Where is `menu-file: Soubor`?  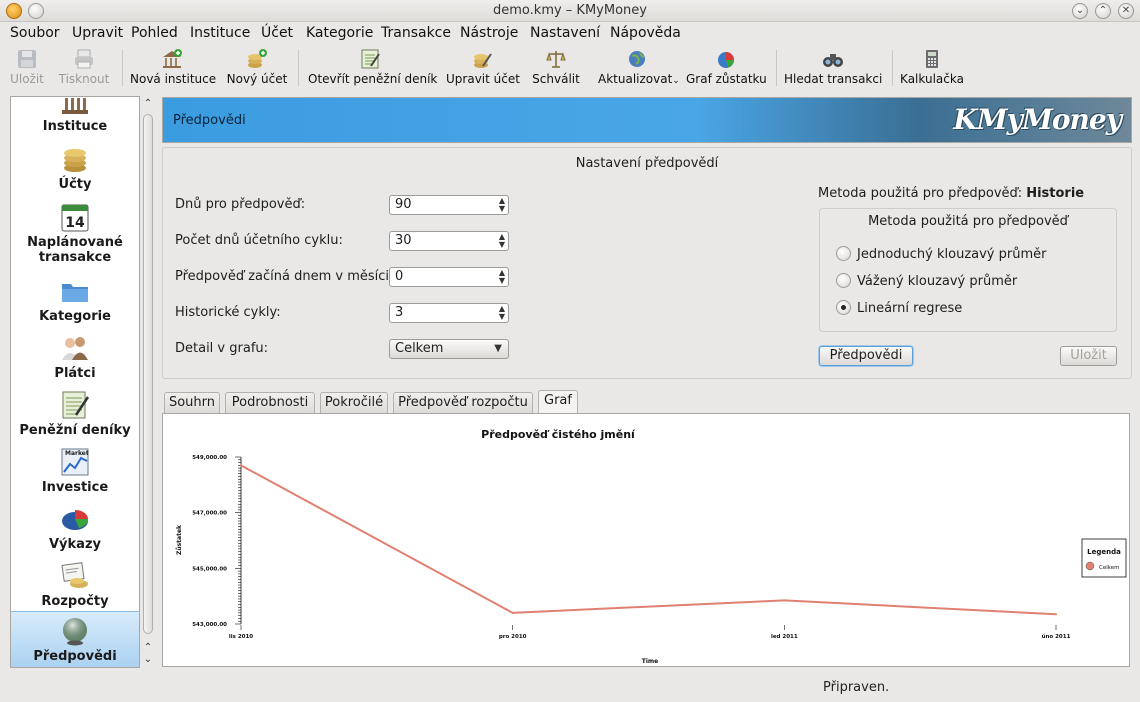 menu-file: Soubor is located at coordinates (35, 33).